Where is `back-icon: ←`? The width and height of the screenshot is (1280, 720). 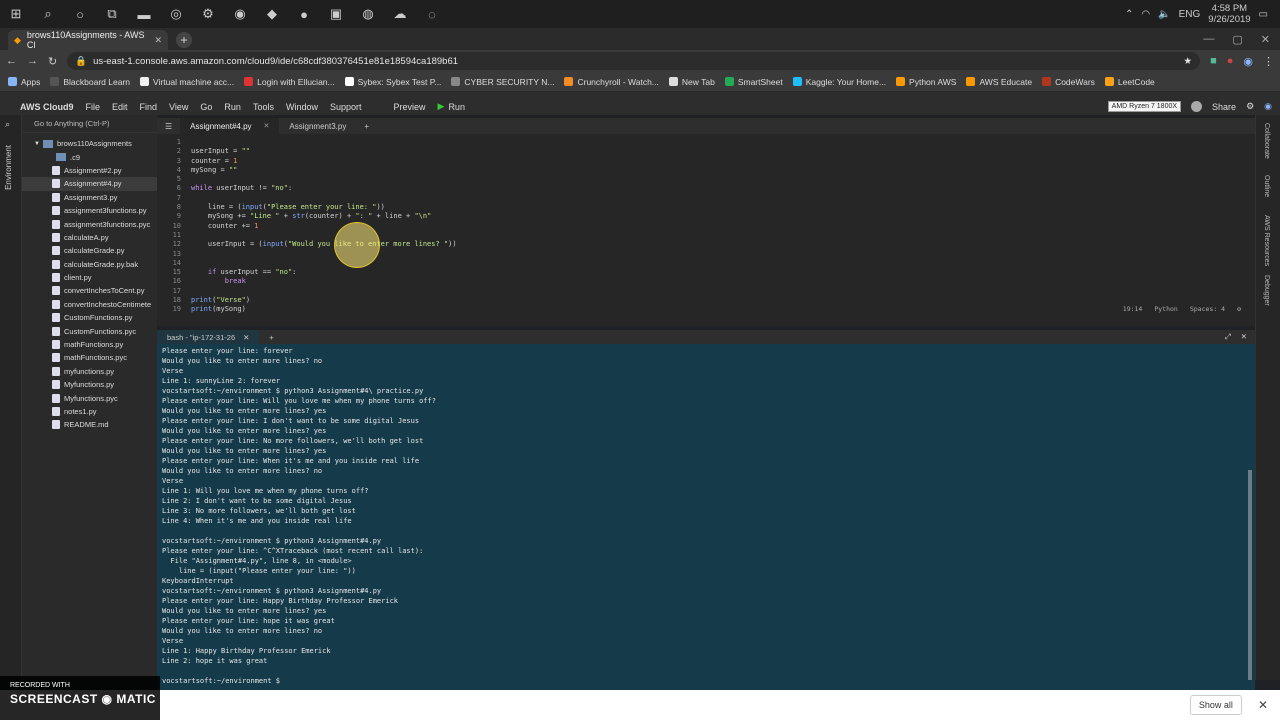
back-icon: ← is located at coordinates (11, 61).